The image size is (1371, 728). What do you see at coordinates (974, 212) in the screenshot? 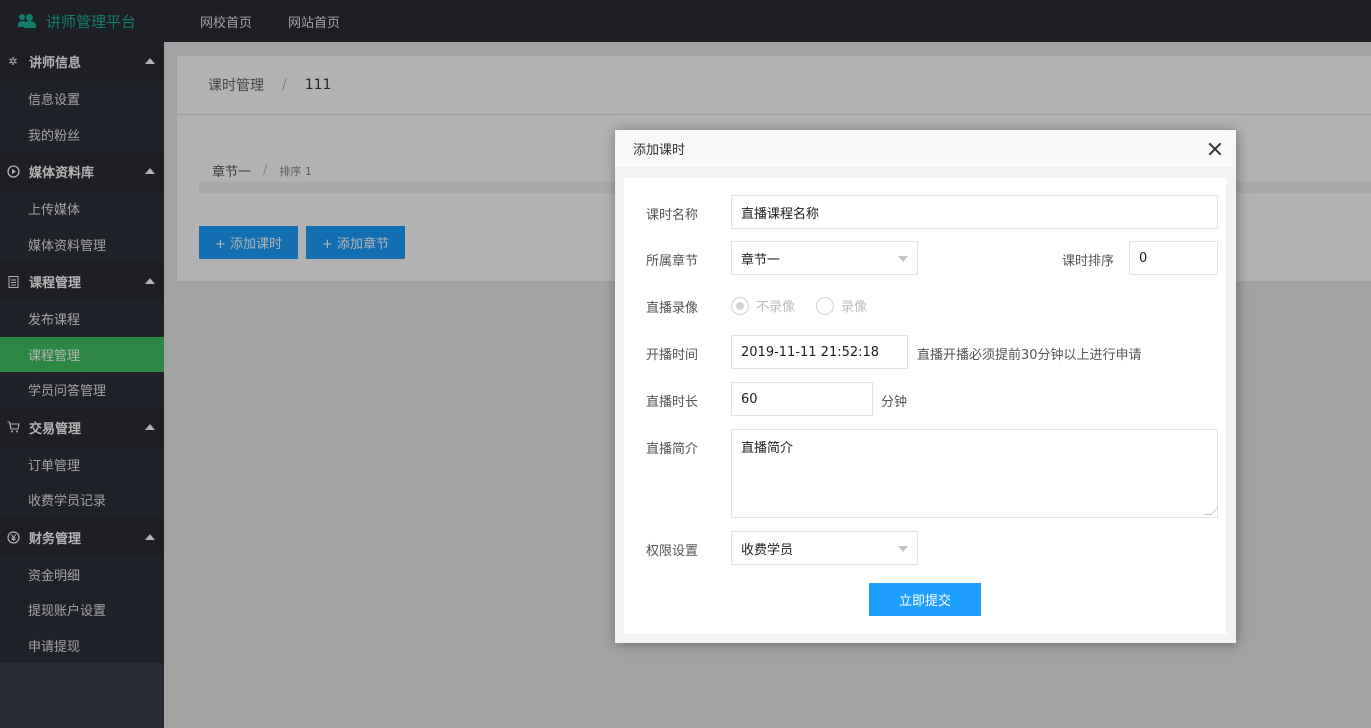
I see `lesson-name-input: 直播课程名称` at bounding box center [974, 212].